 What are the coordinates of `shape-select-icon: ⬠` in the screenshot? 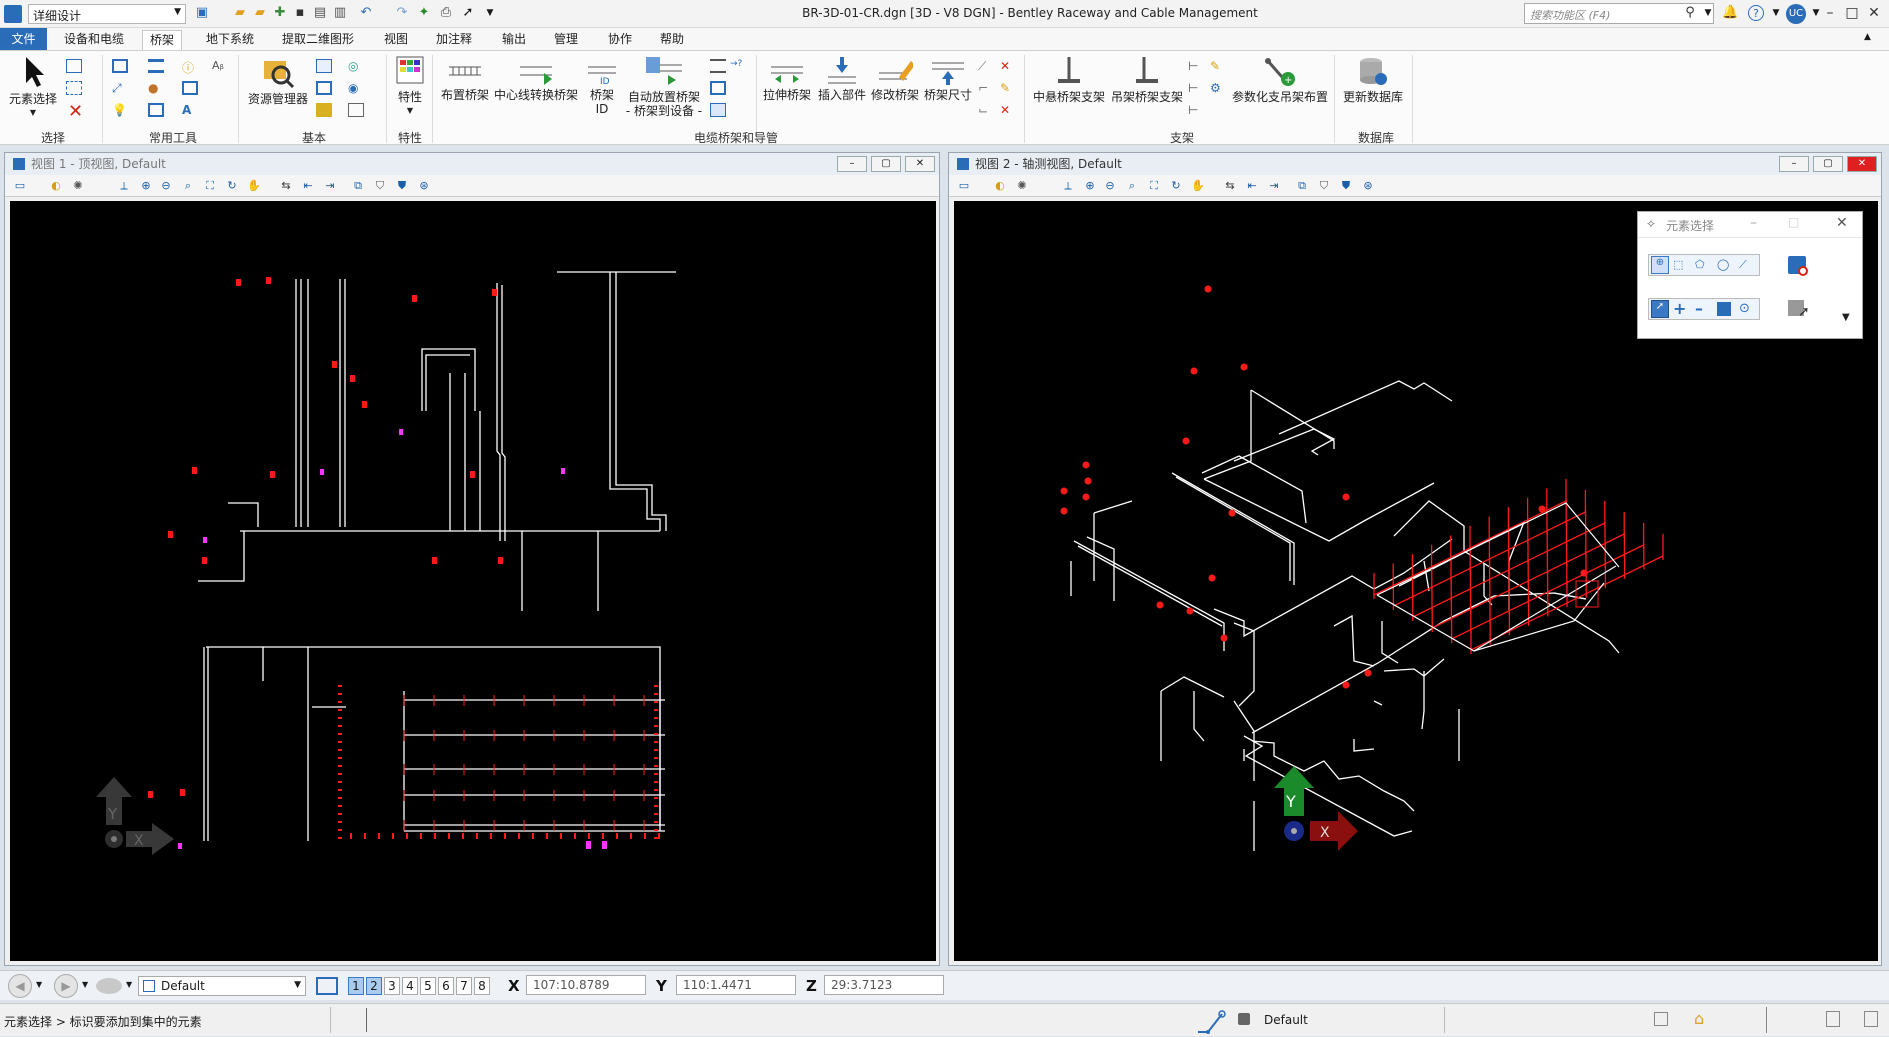 It's located at (1700, 264).